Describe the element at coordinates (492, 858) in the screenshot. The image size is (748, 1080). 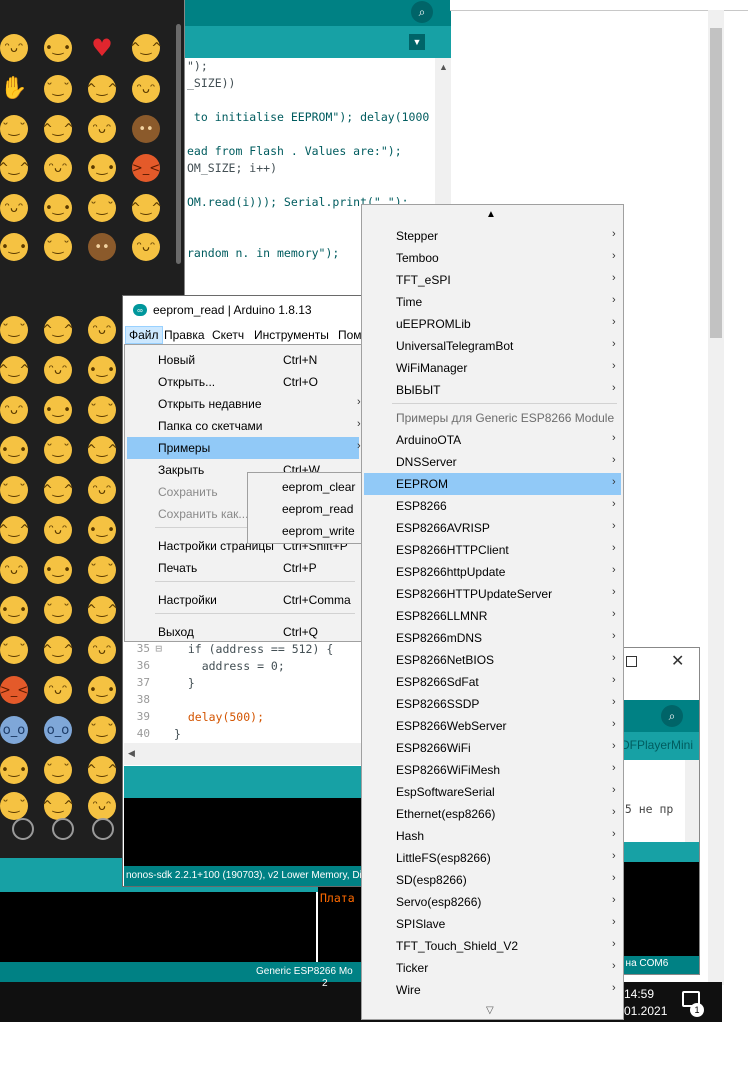
I see `library-item: LittleFS(esp8266) ›` at that location.